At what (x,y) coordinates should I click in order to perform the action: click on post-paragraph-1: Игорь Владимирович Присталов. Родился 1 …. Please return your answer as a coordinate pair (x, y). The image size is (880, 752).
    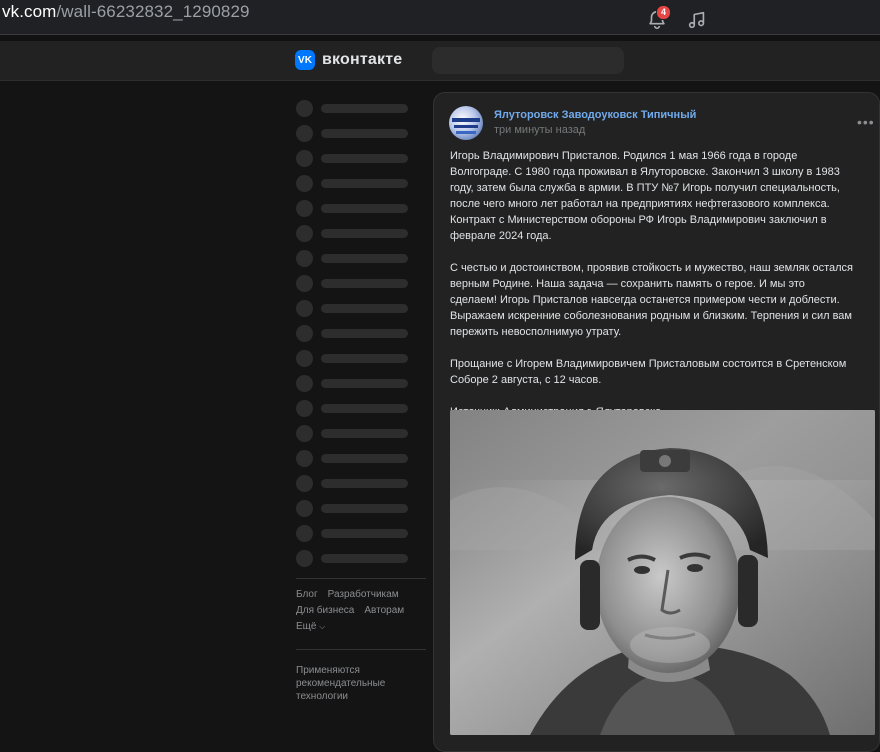
    Looking at the image, I should click on (645, 196).